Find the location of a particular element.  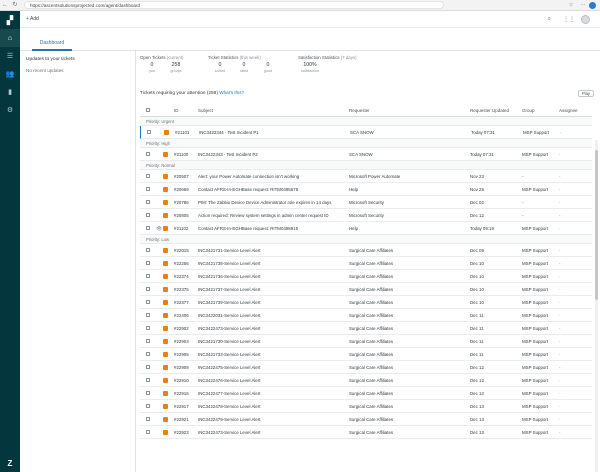

ticket-id: #22903 is located at coordinates (181, 341).